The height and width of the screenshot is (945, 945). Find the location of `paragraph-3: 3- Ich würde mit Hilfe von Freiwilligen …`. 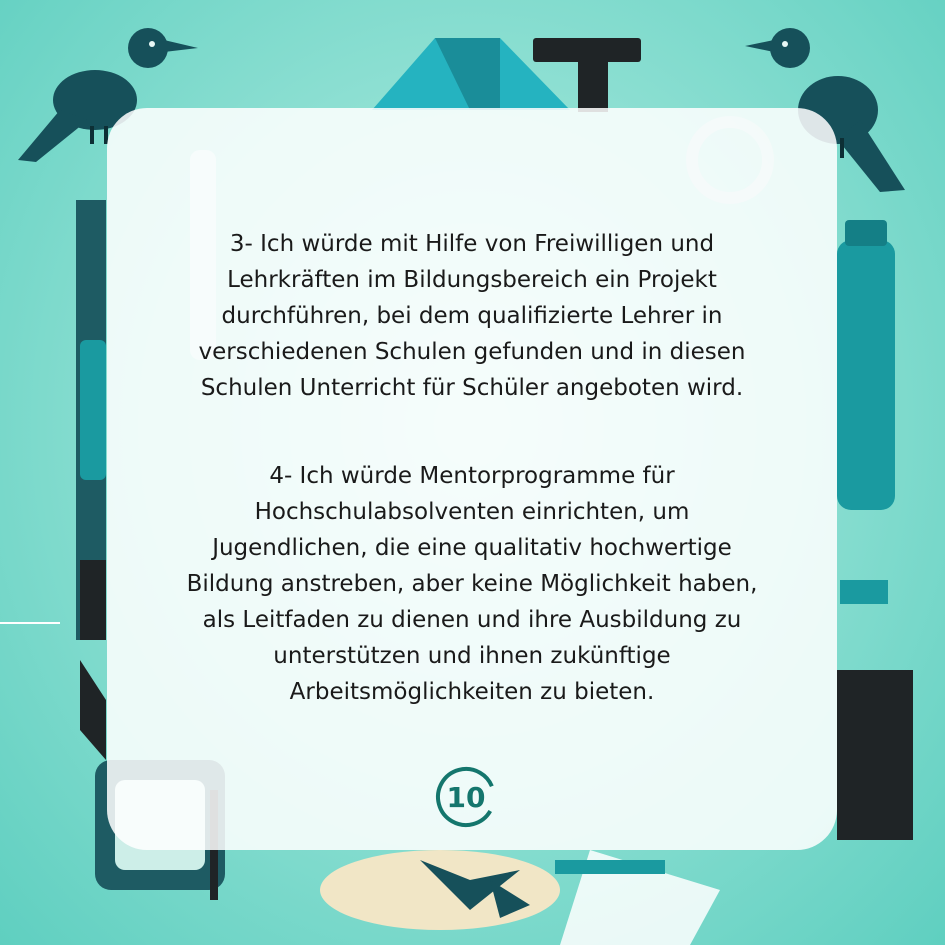

paragraph-3: 3- Ich würde mit Hilfe von Freiwilligen … is located at coordinates (472, 316).